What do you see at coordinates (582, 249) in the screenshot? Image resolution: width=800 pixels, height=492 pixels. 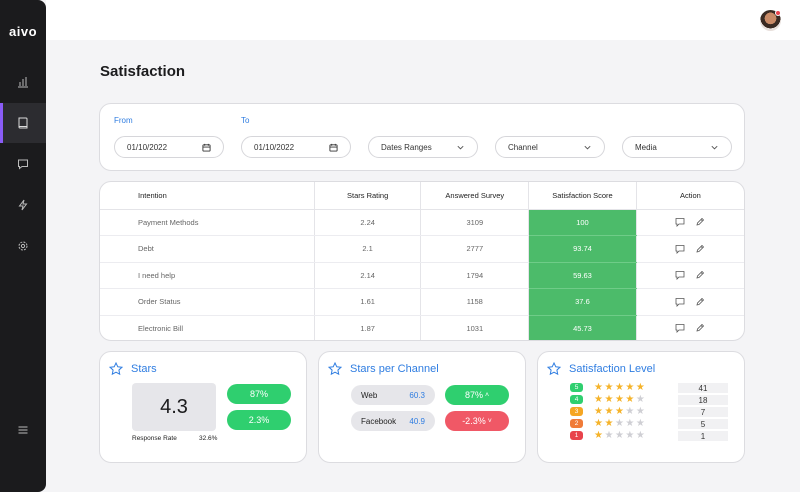 I see `satisfaction-score-cell: 93.74` at bounding box center [582, 249].